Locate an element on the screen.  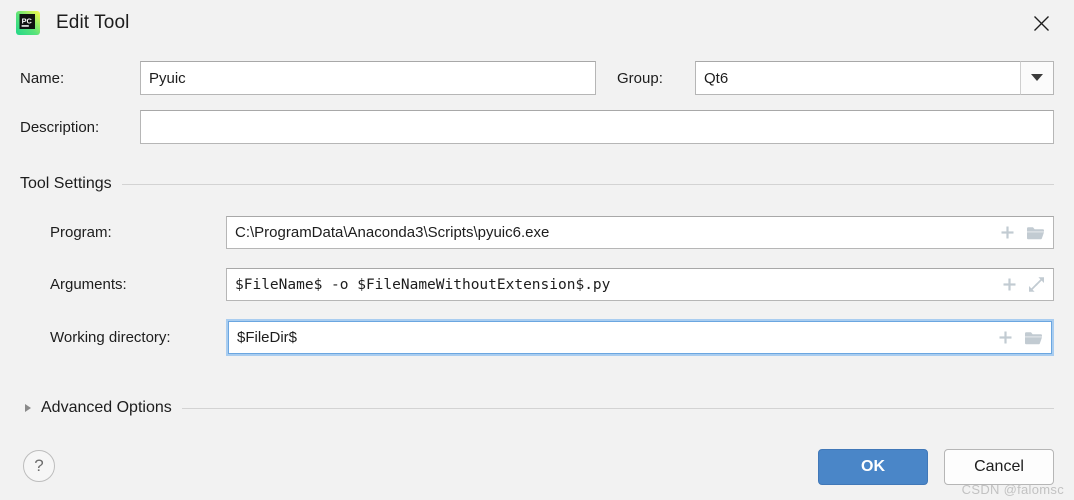
ok-button: OK is located at coordinates (873, 467).